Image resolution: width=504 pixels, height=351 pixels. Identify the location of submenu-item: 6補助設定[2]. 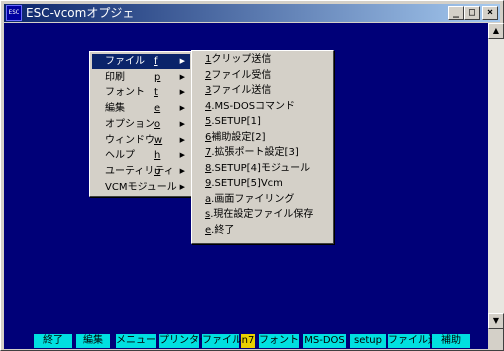
(235, 137).